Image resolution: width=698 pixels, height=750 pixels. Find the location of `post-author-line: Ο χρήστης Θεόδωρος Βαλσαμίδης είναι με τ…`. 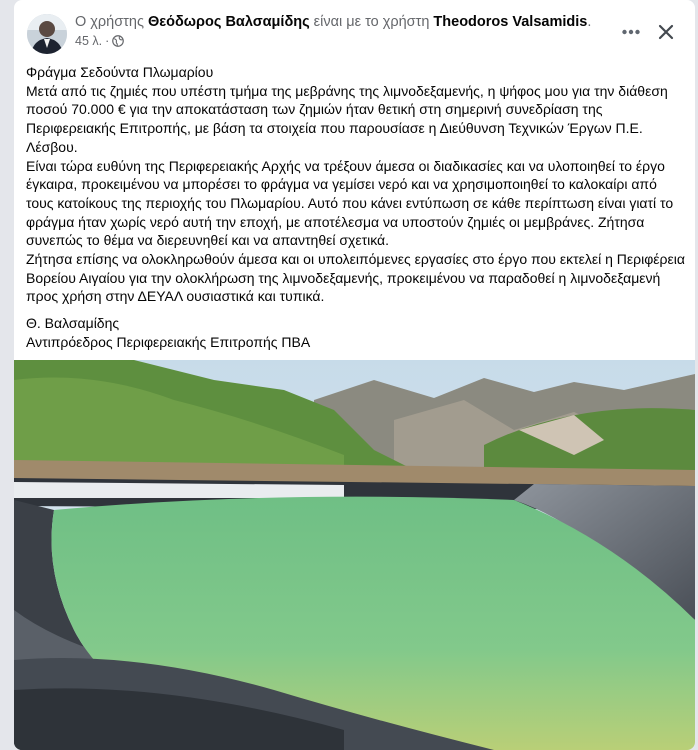

post-author-line: Ο χρήστης Θεόδωρος Βαλσαμίδης είναι με τ… is located at coordinates (333, 22).